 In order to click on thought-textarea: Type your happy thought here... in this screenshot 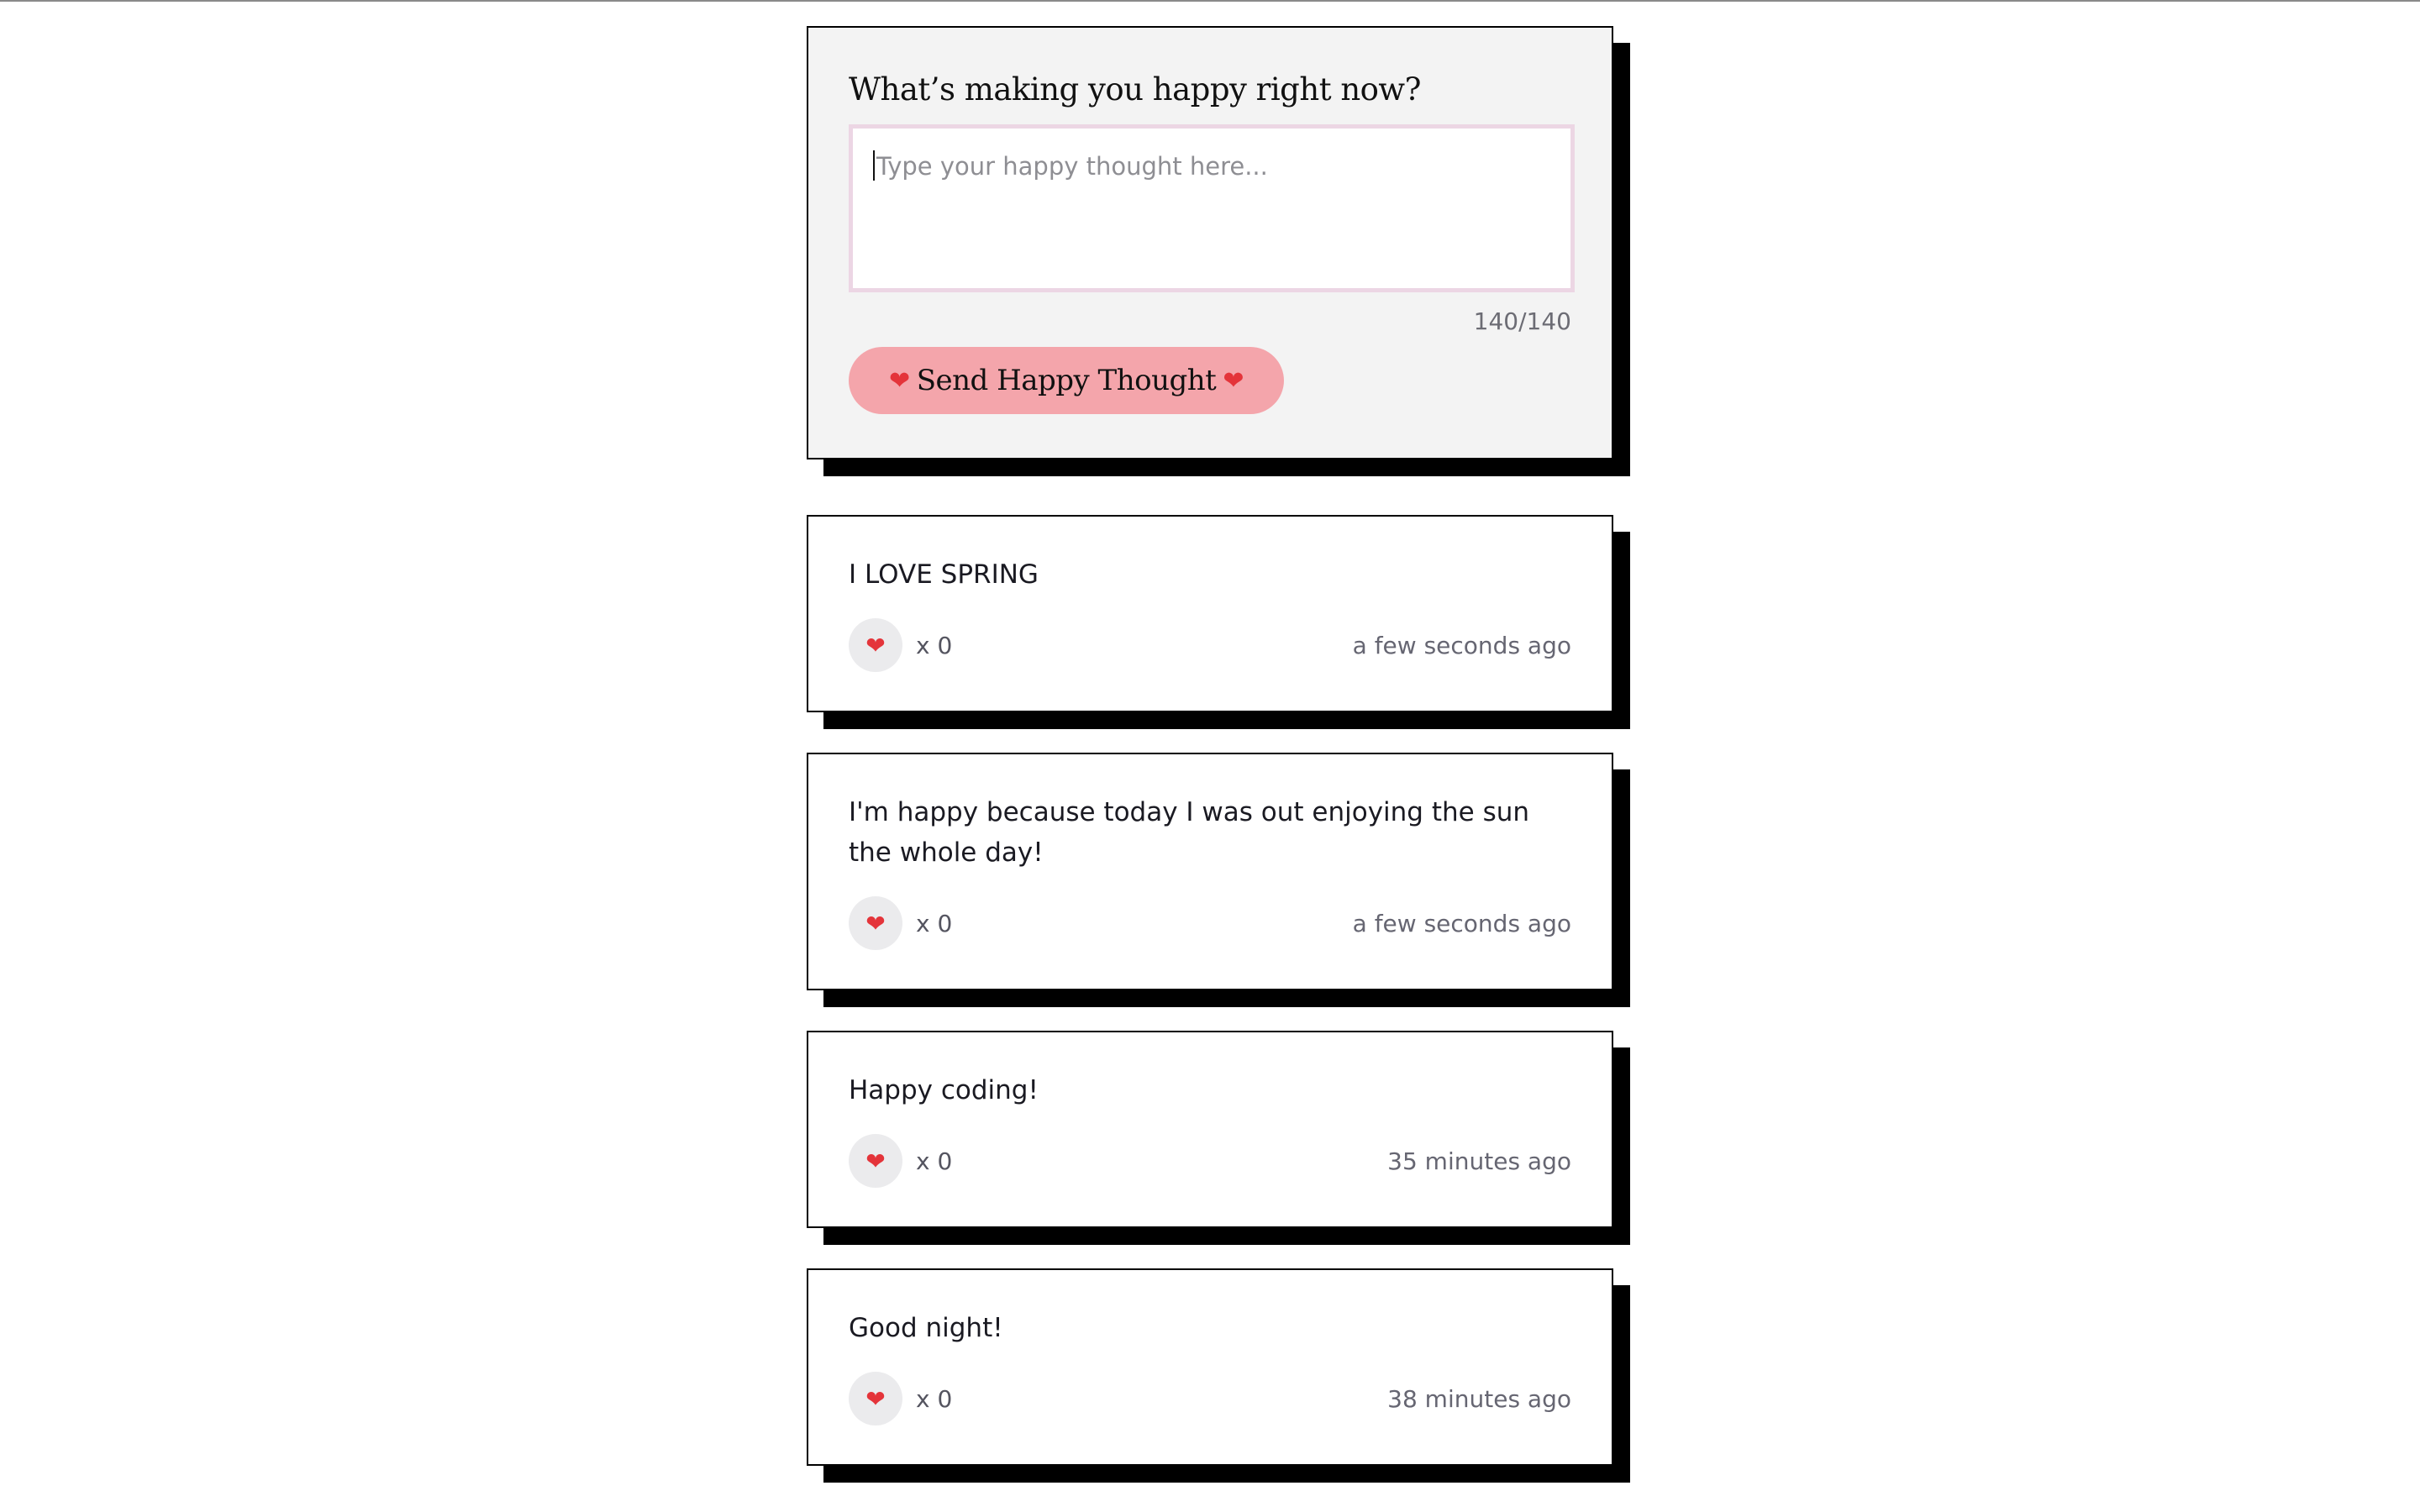, I will do `click(1212, 208)`.